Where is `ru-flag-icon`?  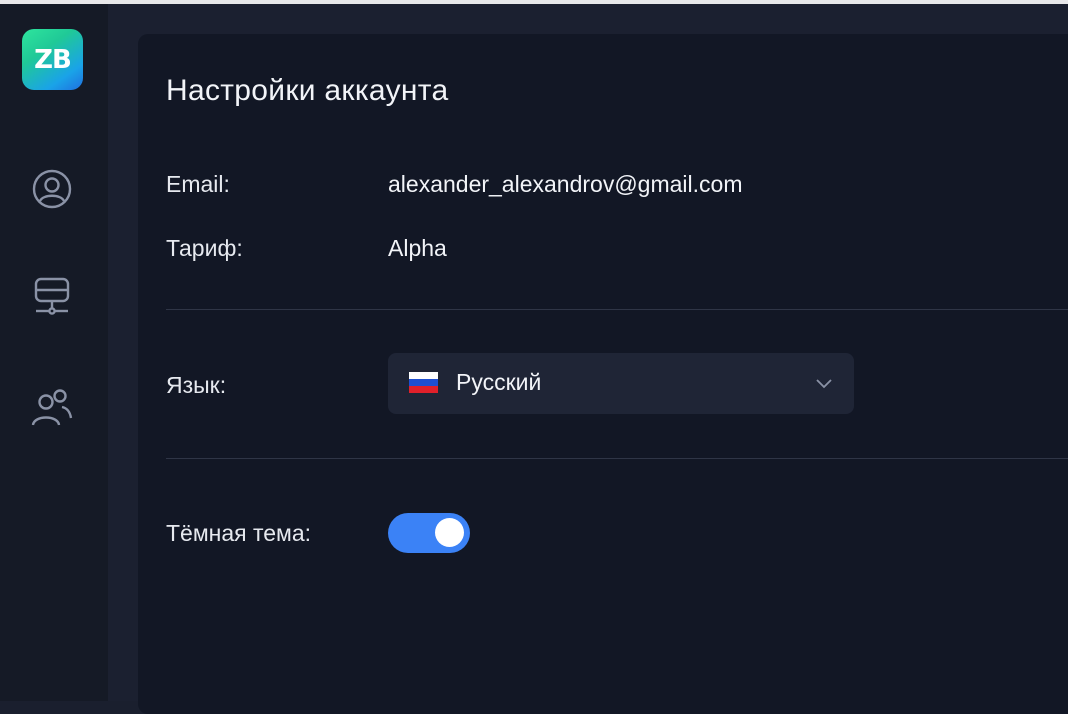 ru-flag-icon is located at coordinates (423, 382).